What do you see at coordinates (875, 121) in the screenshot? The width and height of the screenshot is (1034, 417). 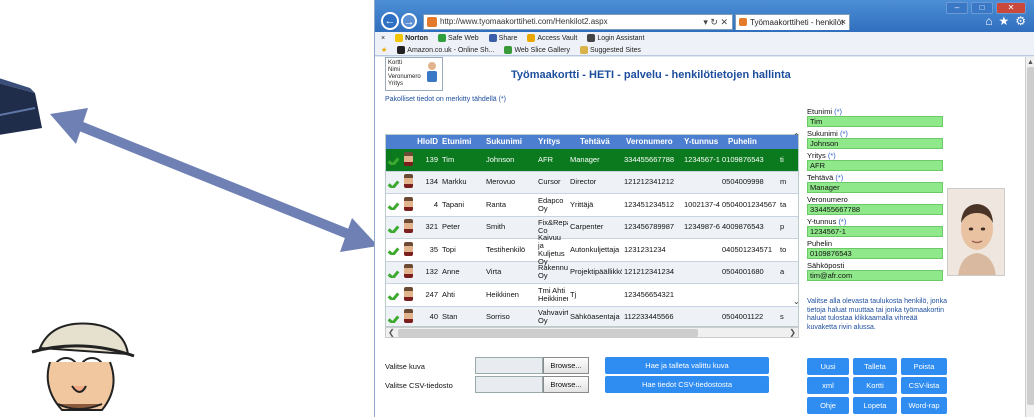 I see `etunimi-field: Tim` at bounding box center [875, 121].